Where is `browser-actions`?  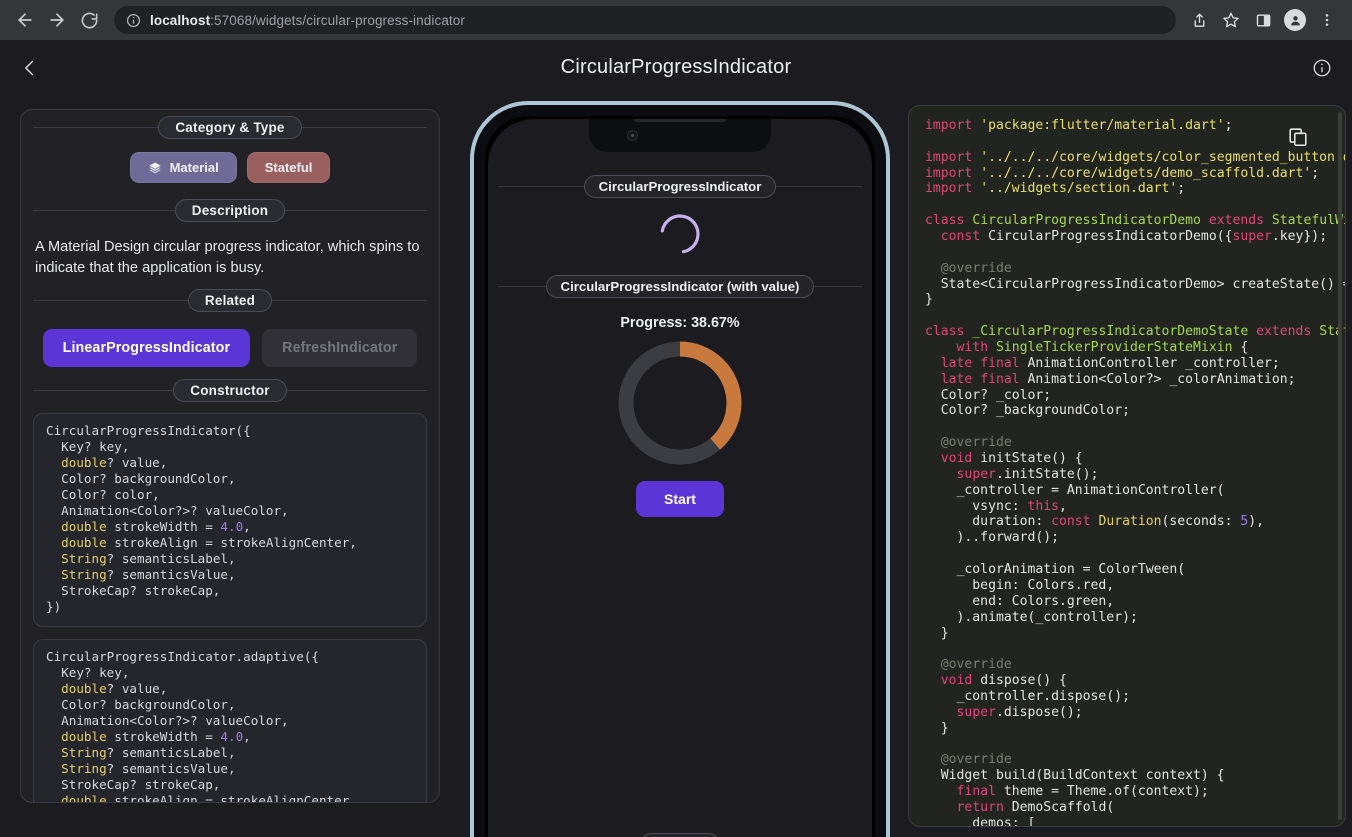
browser-actions is located at coordinates (1263, 20).